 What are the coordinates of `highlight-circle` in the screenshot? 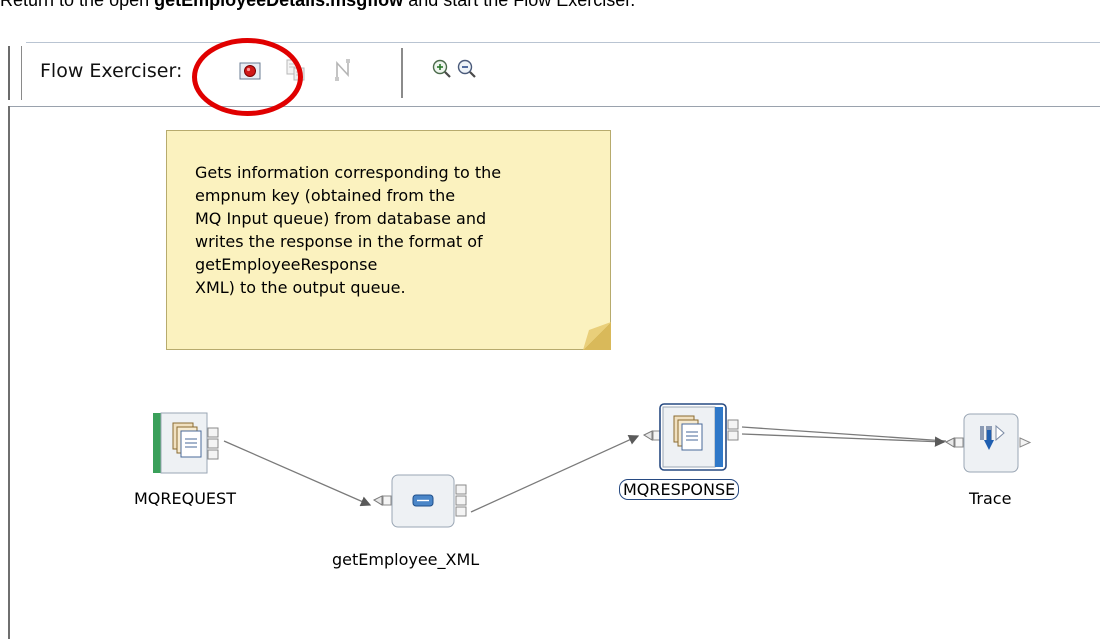 It's located at (247, 77).